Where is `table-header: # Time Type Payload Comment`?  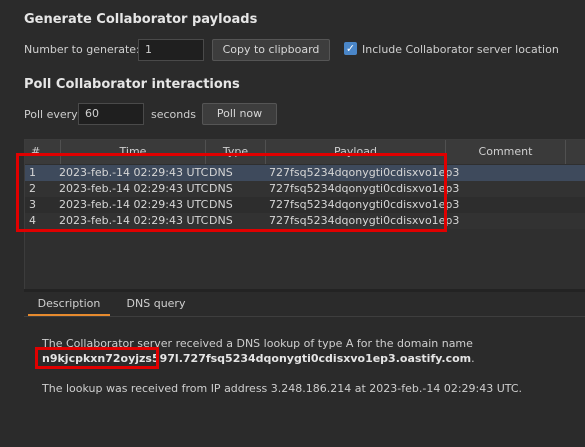 table-header: # Time Type Payload Comment is located at coordinates (305, 152).